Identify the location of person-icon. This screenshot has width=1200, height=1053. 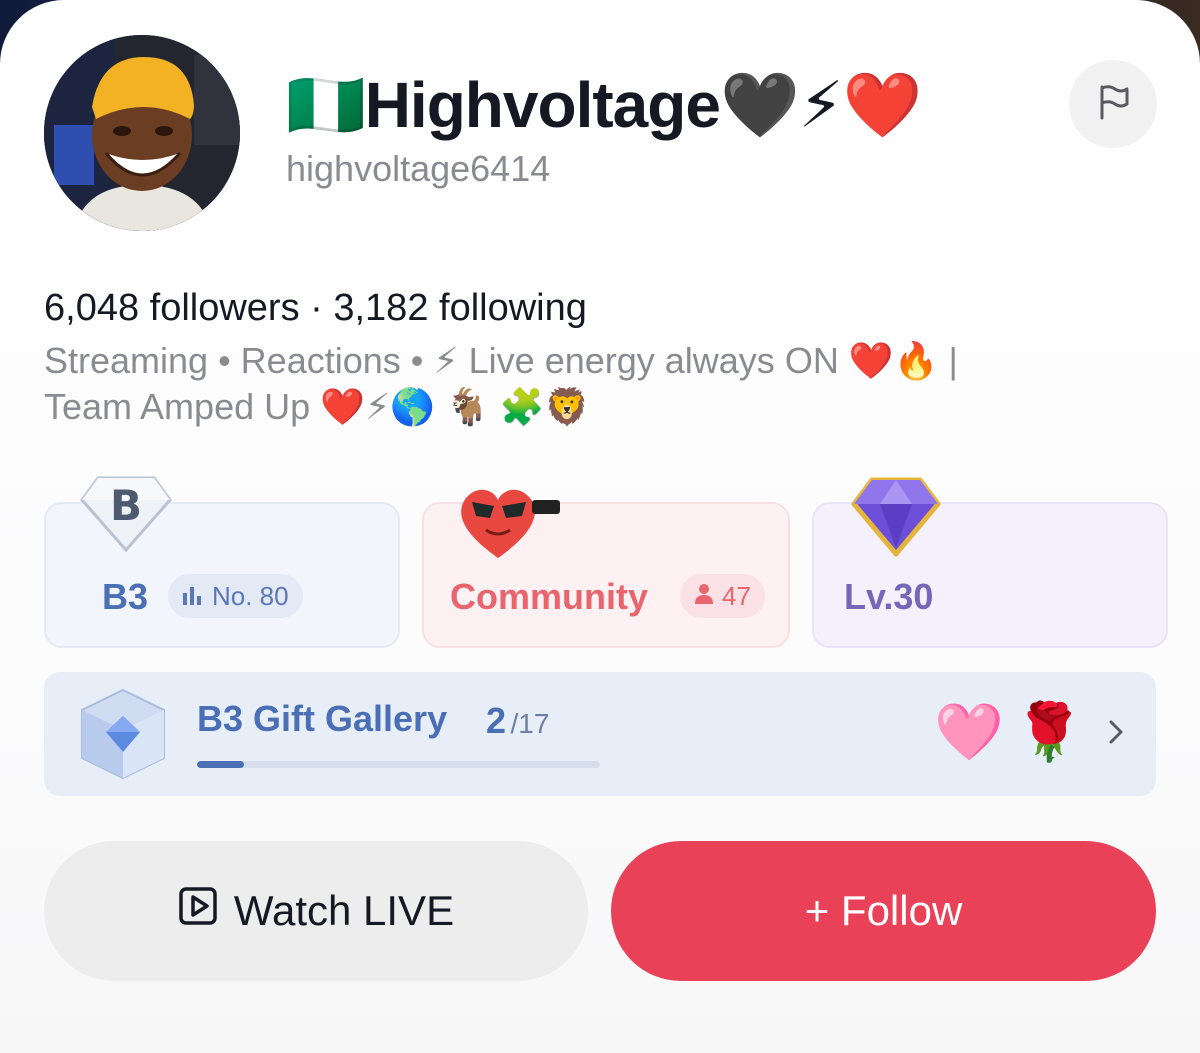
(704, 596).